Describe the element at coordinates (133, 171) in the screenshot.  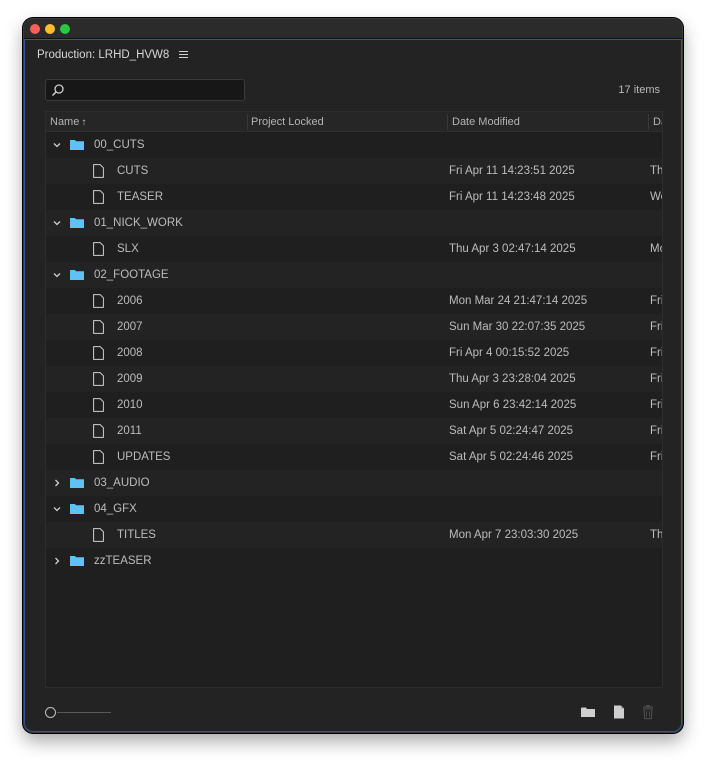
I see `row-name: CUTS` at that location.